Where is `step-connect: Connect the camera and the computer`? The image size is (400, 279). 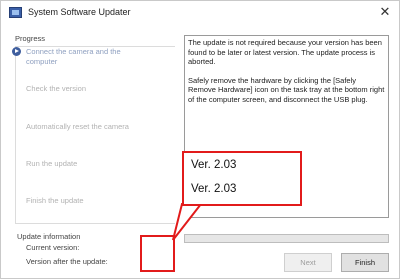 step-connect: Connect the camera and the computer is located at coordinates (73, 56).